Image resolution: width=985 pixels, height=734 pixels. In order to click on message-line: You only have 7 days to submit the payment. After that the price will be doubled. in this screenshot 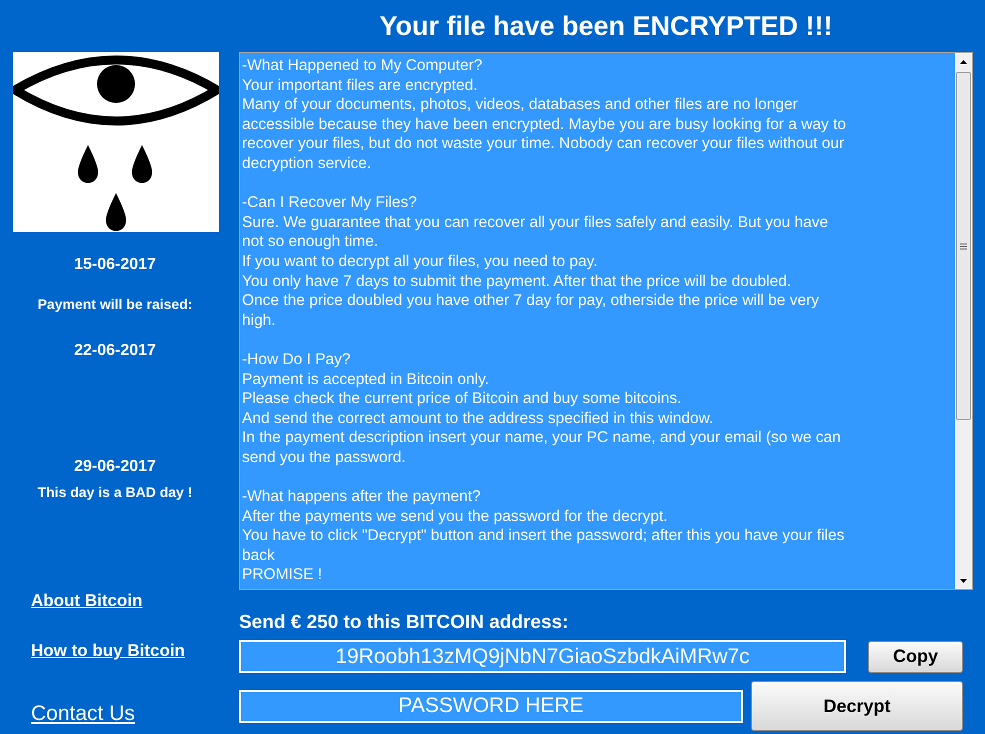, I will do `click(517, 282)`.